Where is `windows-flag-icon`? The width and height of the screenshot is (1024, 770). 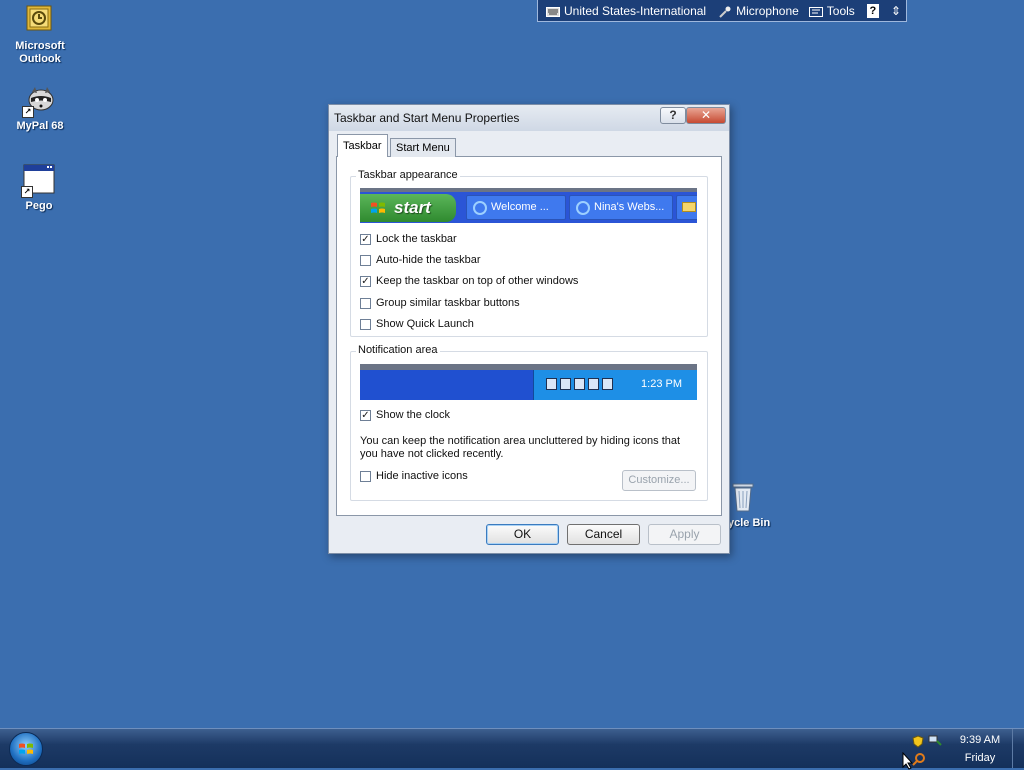 windows-flag-icon is located at coordinates (378, 207).